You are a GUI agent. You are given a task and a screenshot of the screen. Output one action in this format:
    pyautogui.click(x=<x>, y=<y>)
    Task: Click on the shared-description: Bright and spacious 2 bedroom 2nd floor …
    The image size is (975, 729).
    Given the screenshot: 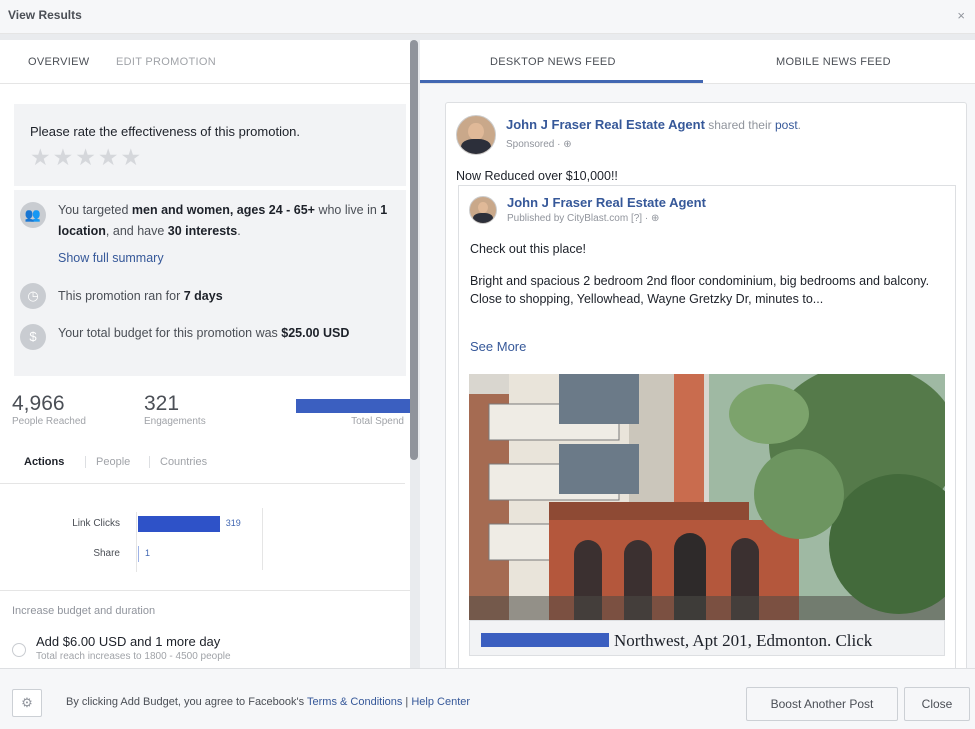 What is the action you would take?
    pyautogui.click(x=700, y=290)
    